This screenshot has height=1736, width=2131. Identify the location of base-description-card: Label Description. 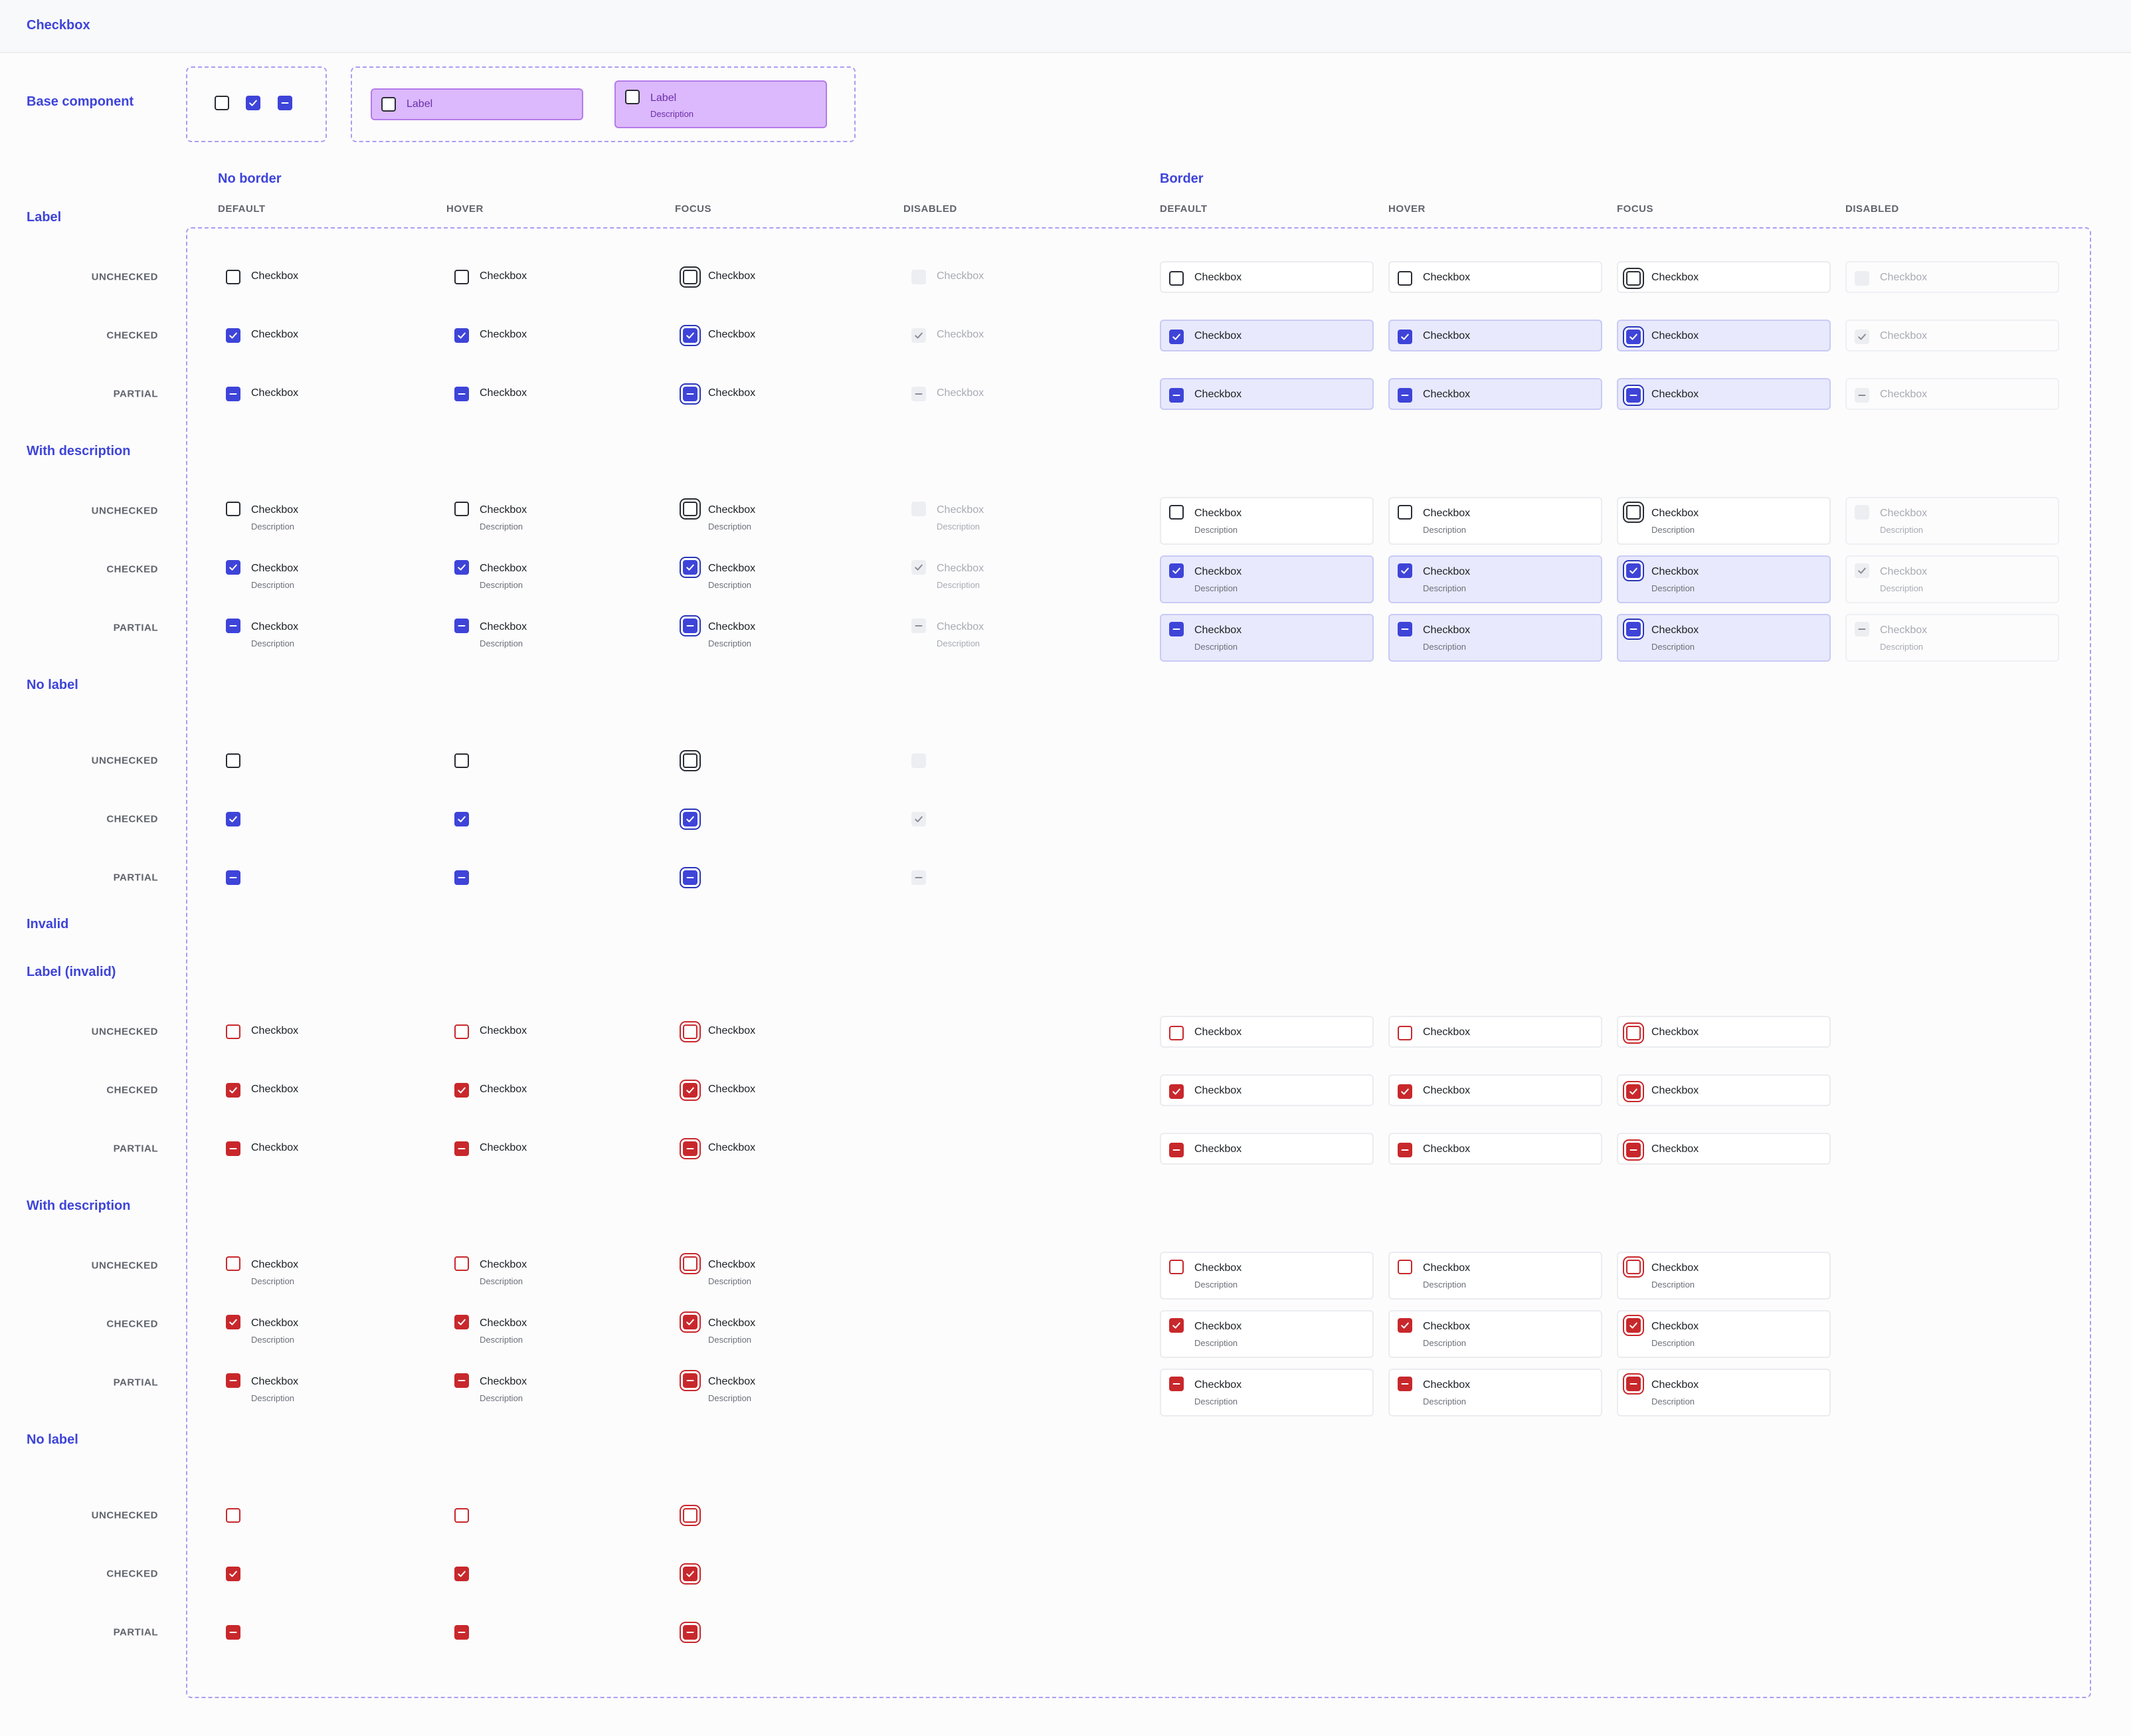
(720, 104).